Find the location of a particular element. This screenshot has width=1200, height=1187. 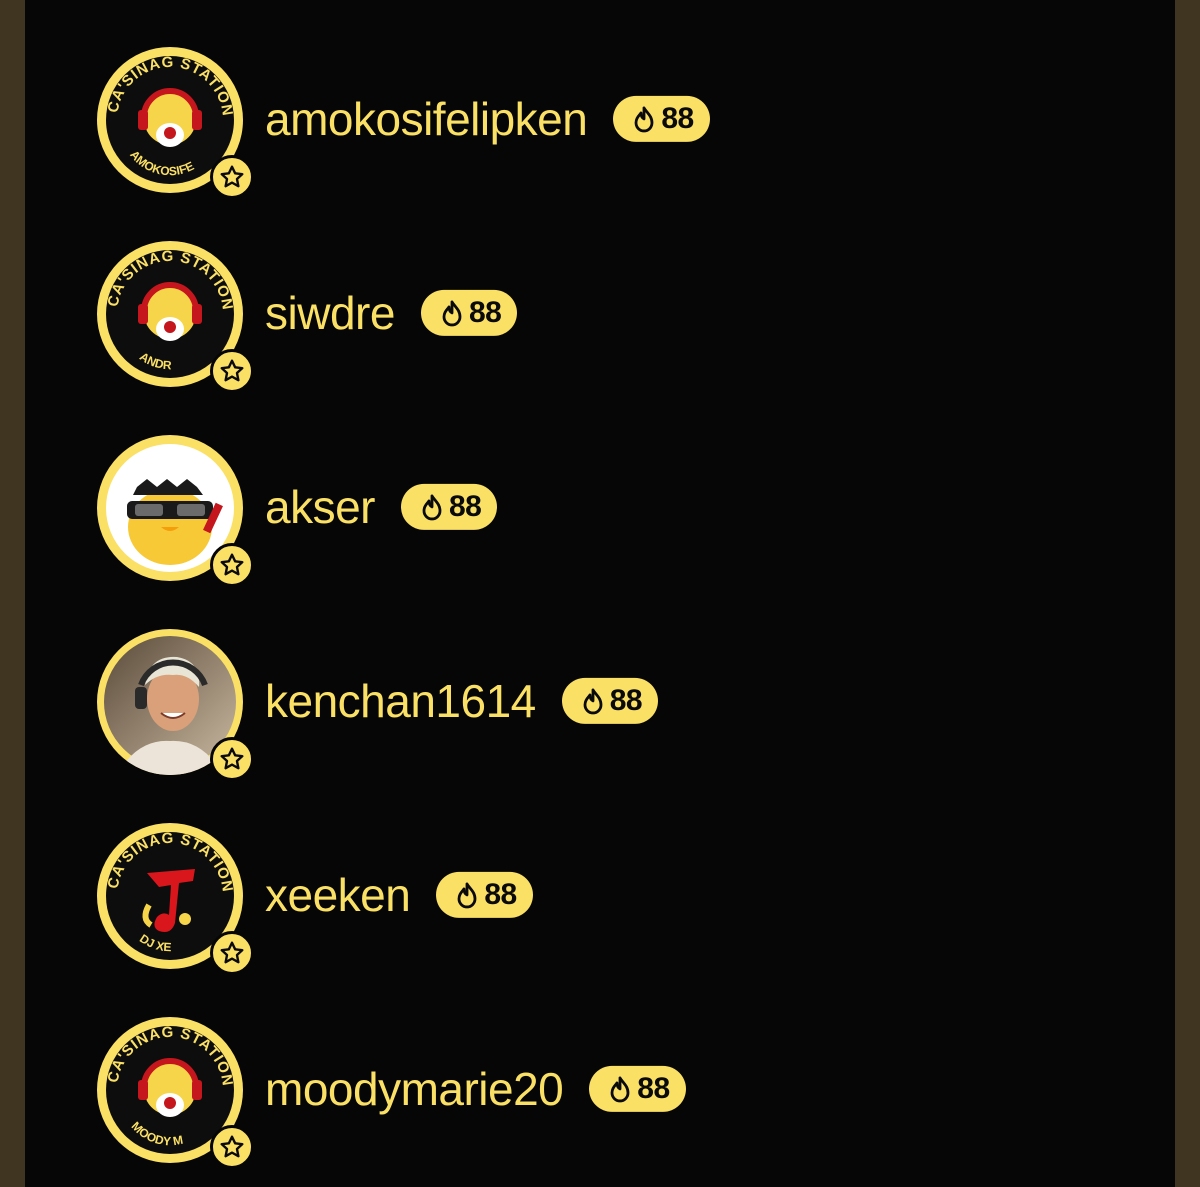

avatar: CA'SINAG STATIONHEAD AMOKOSIFE is located at coordinates (174, 122).